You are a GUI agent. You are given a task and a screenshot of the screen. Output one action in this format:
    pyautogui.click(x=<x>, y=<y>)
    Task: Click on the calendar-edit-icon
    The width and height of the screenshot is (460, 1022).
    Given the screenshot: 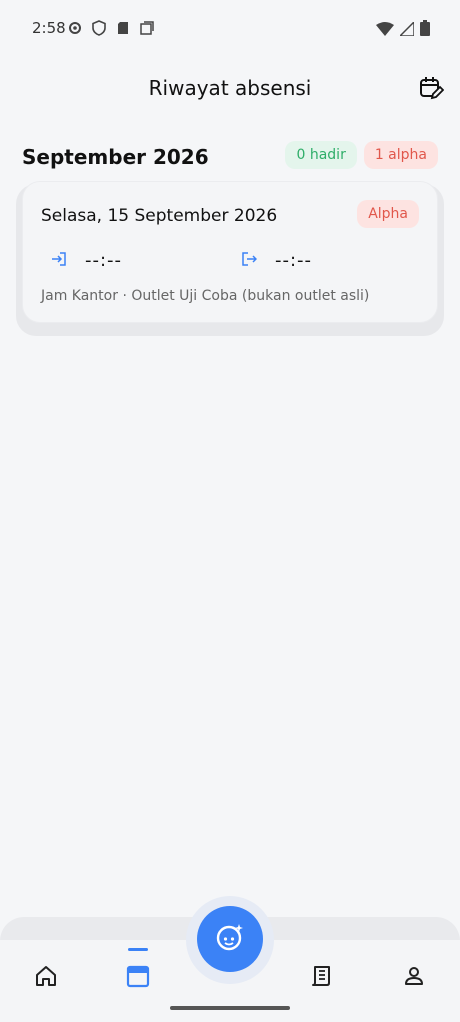 What is the action you would take?
    pyautogui.click(x=431, y=88)
    